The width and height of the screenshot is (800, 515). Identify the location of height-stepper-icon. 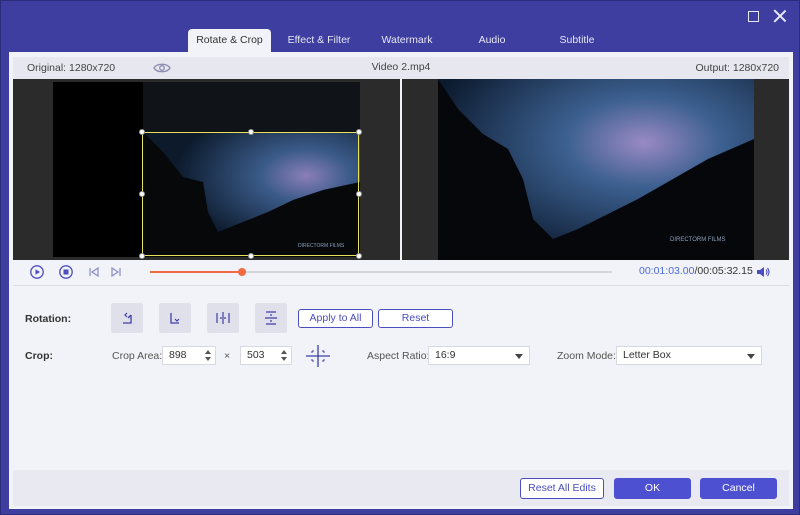
(284, 355).